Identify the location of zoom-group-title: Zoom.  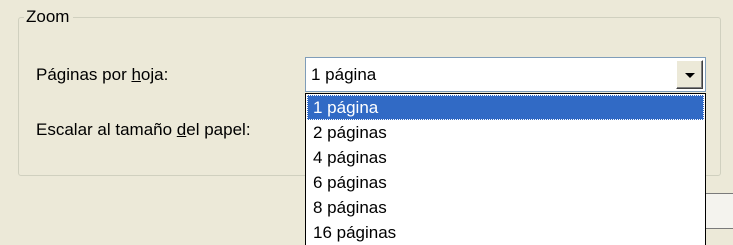
(49, 17).